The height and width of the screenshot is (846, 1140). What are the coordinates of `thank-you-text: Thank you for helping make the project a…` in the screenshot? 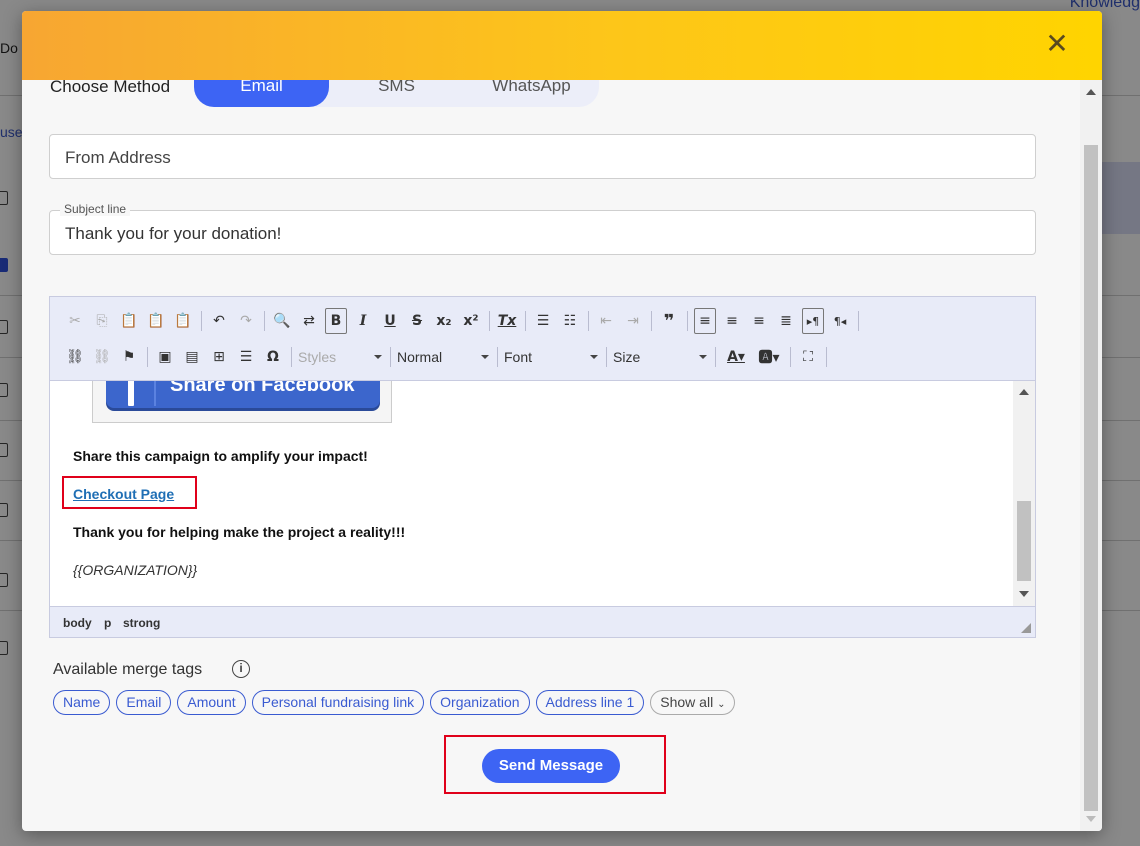 It's located at (239, 532).